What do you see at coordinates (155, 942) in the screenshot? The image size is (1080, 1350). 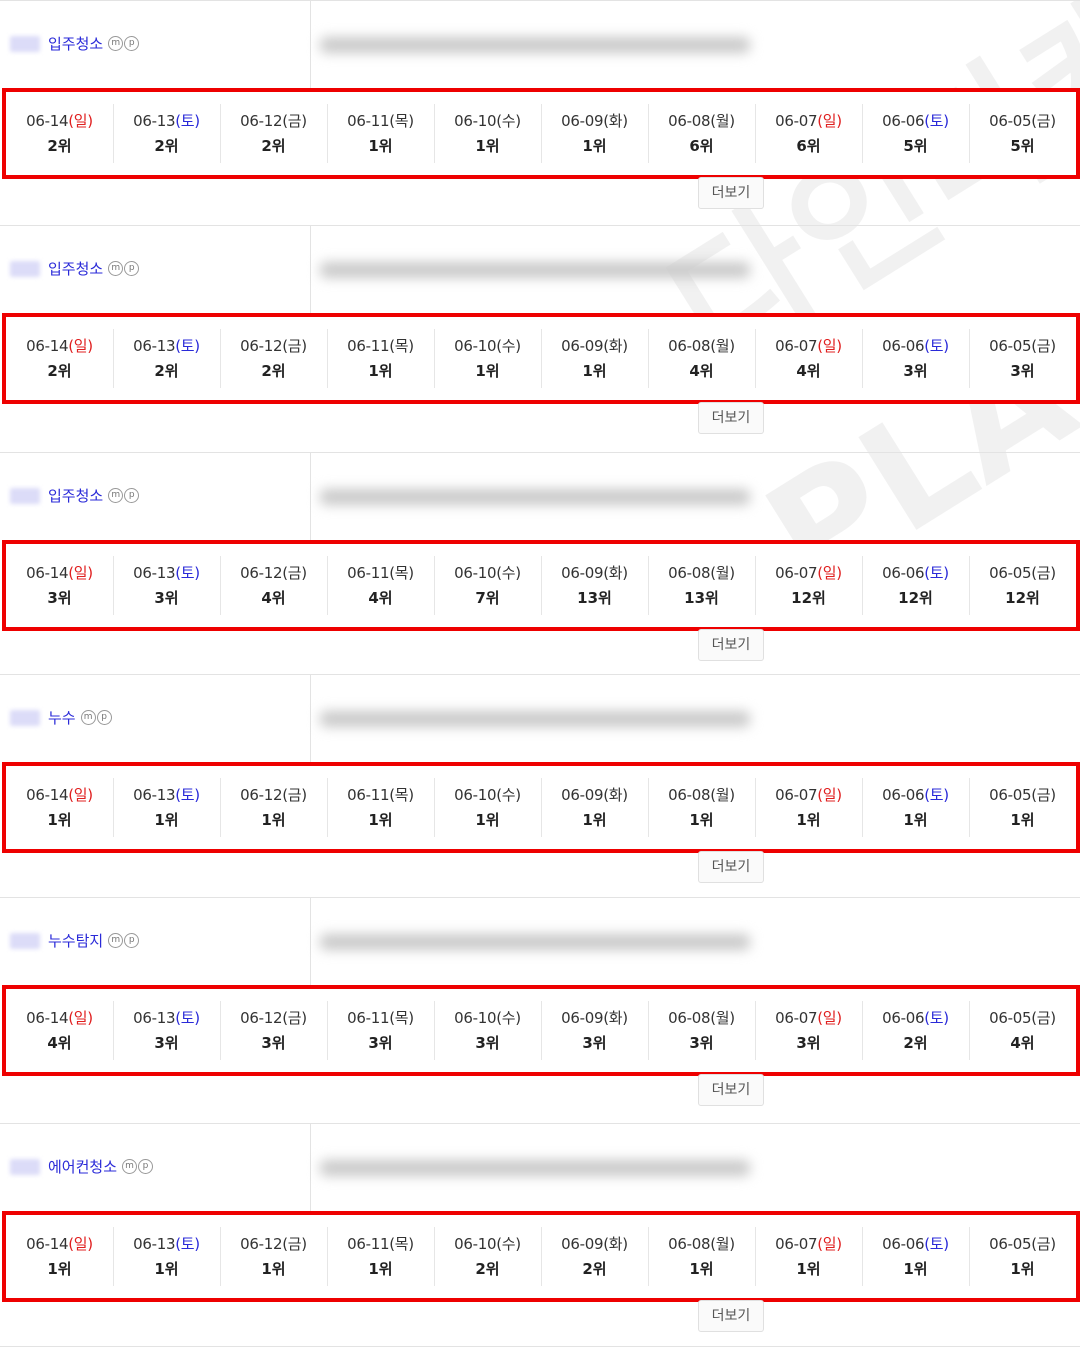 I see `keyword-cell: 누수탐지 m p` at bounding box center [155, 942].